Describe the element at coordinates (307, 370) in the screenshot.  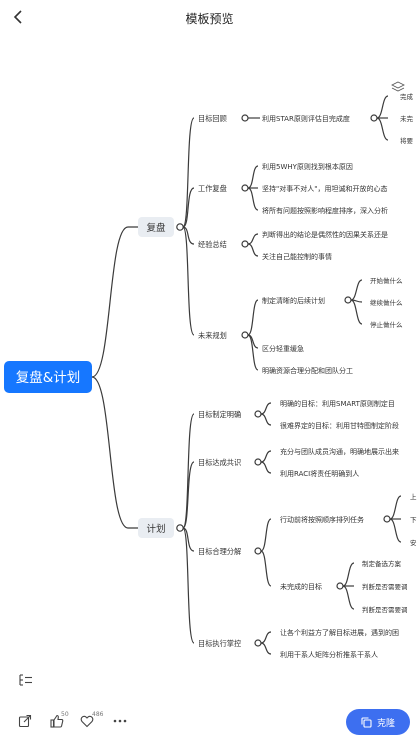
I see `node-resource-allocation: 明确资源合理分配和团队分工` at that location.